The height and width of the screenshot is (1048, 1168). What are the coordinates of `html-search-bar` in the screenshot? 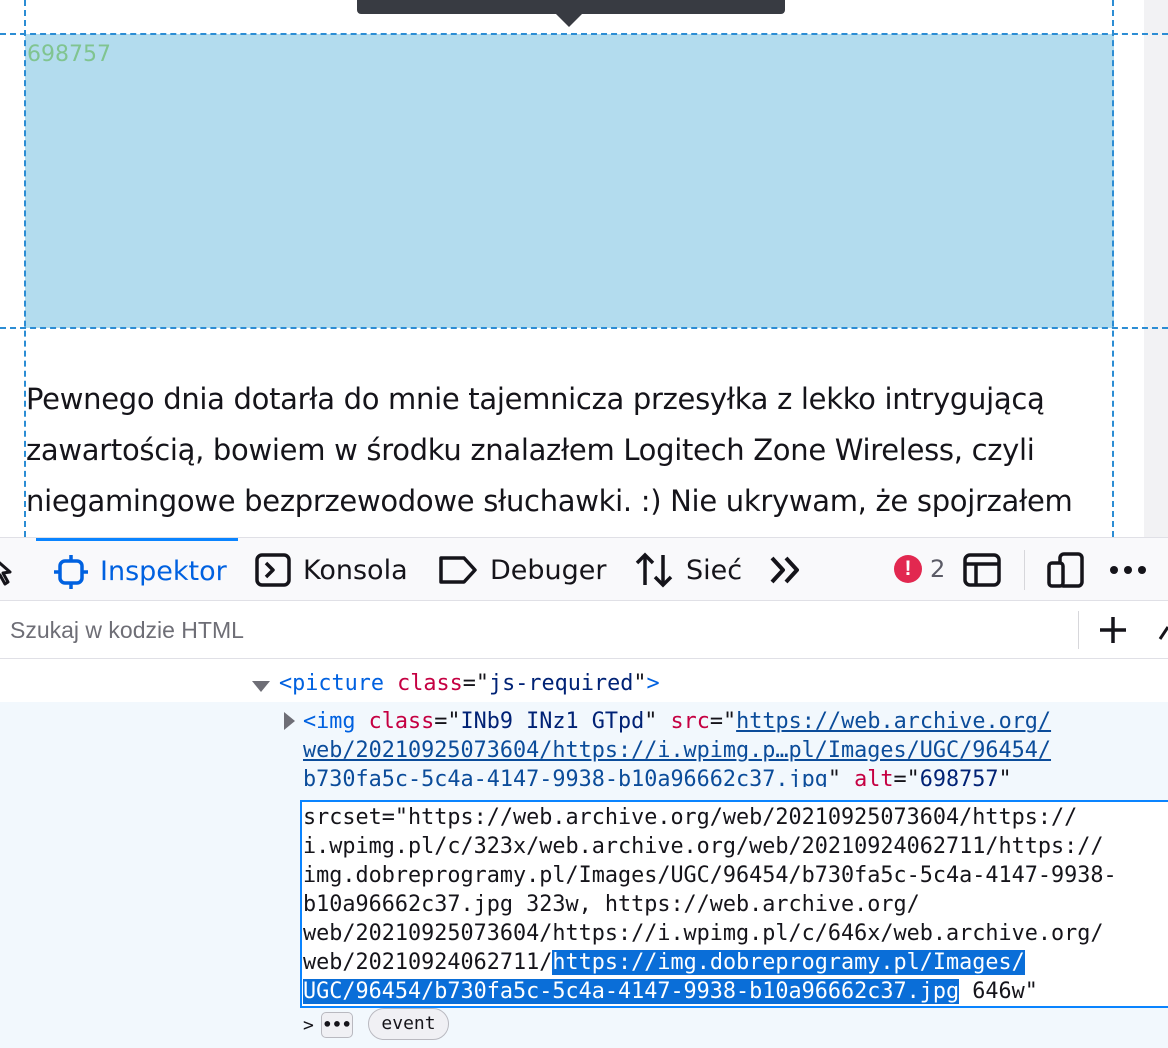 It's located at (584, 630).